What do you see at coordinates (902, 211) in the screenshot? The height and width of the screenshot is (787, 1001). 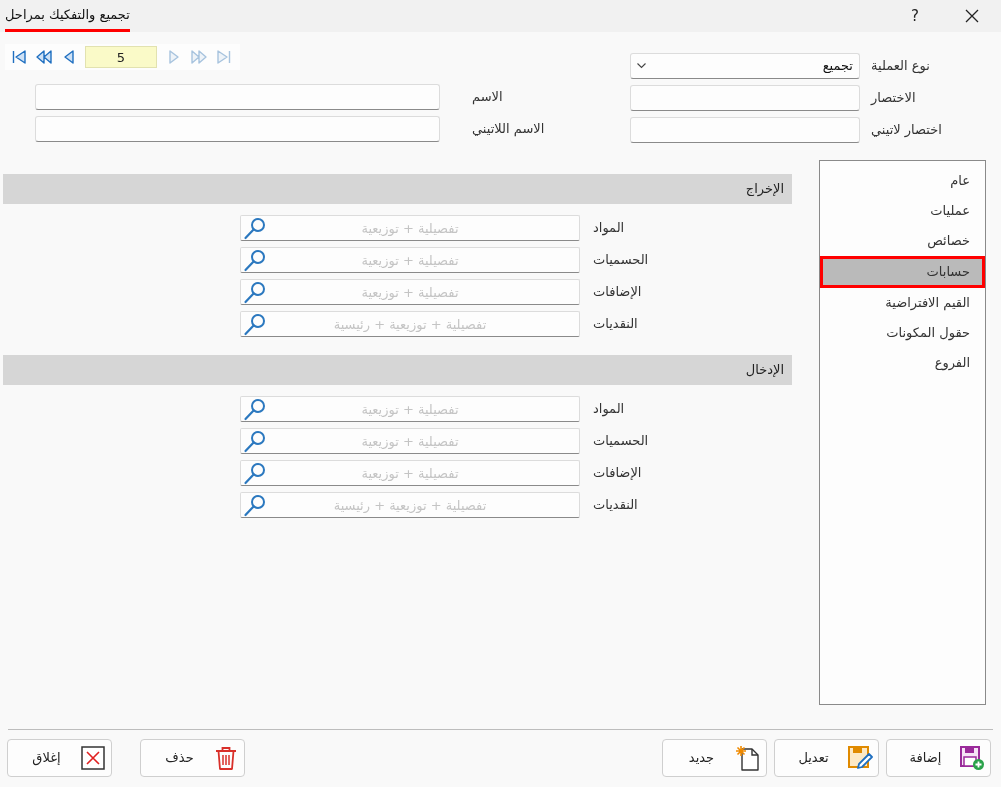 I see `sidebar-item: عمليات` at bounding box center [902, 211].